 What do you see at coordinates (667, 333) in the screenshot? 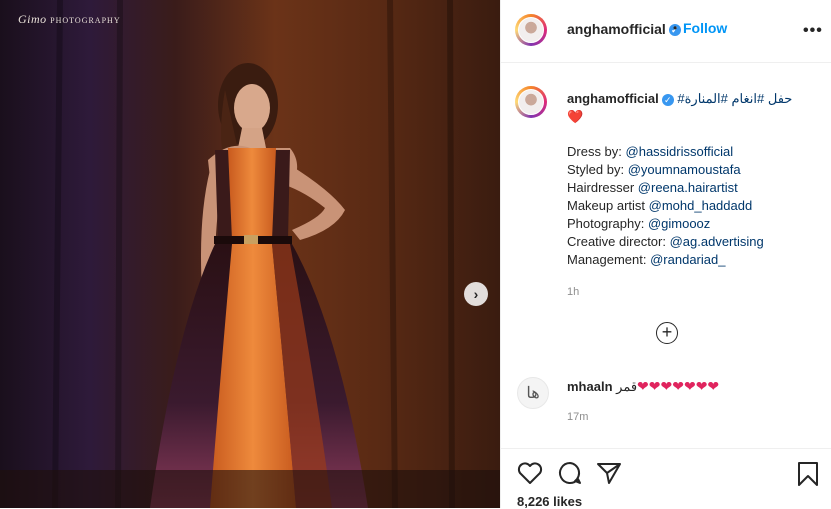
I see `load-more-comments-button: +` at bounding box center [667, 333].